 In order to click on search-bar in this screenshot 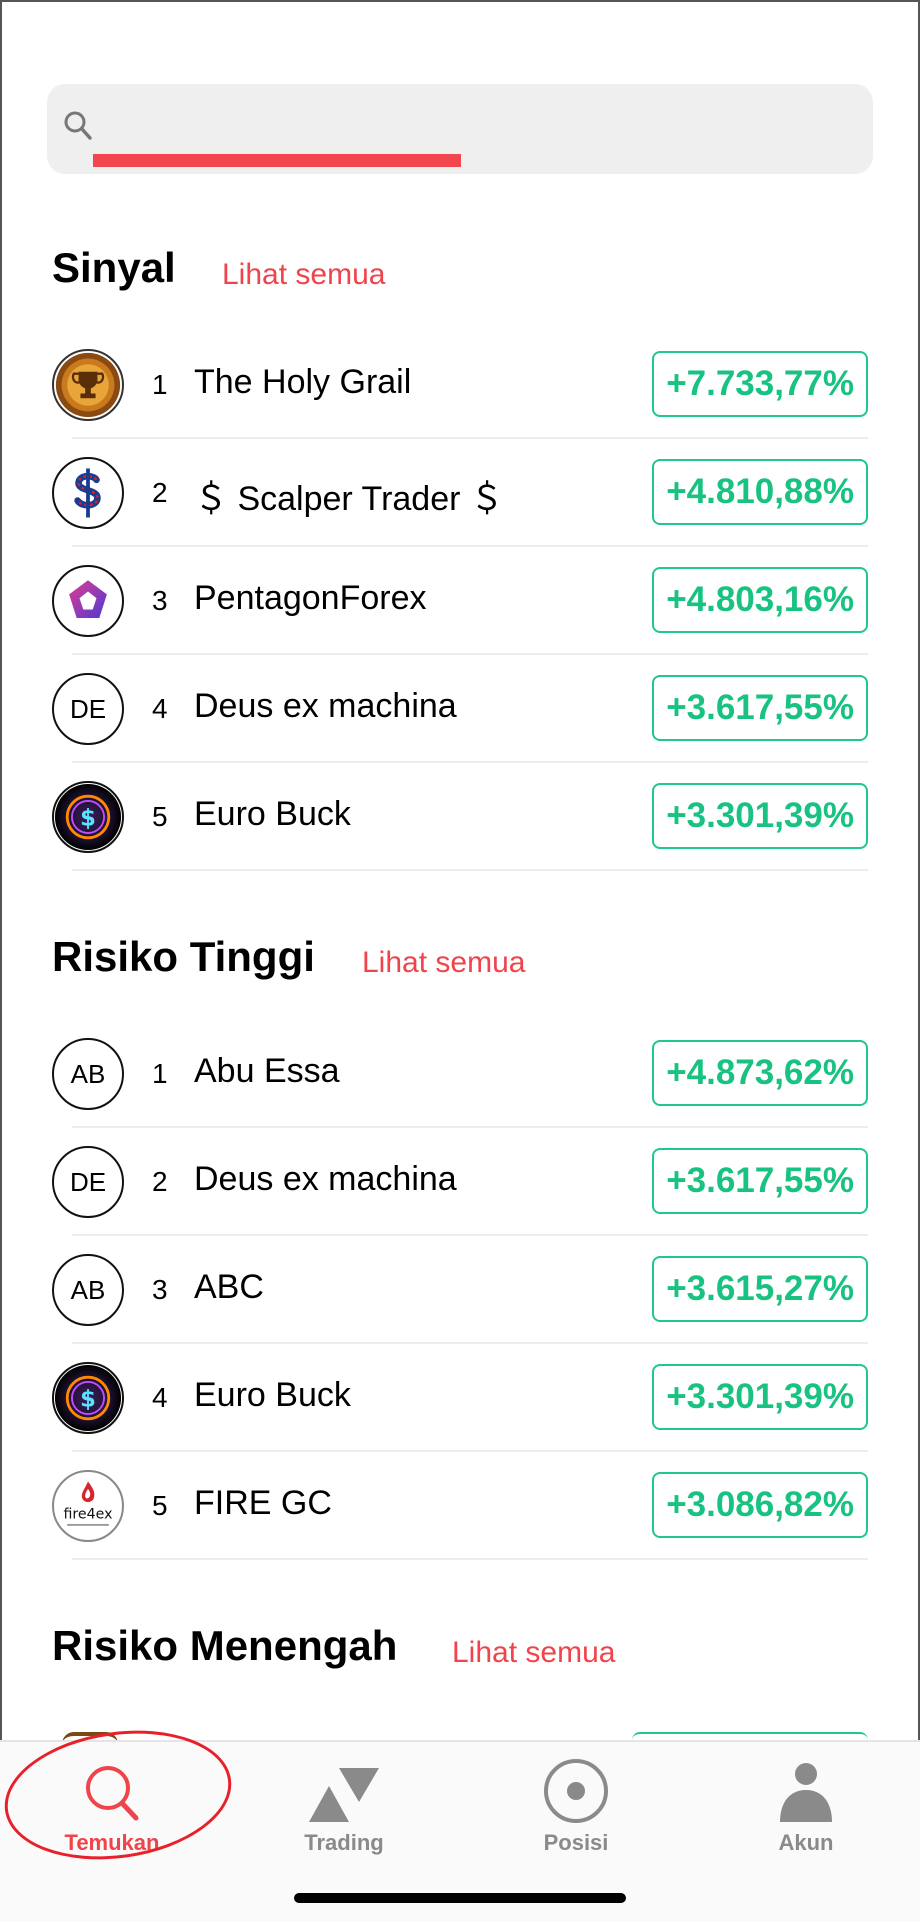, I will do `click(460, 129)`.